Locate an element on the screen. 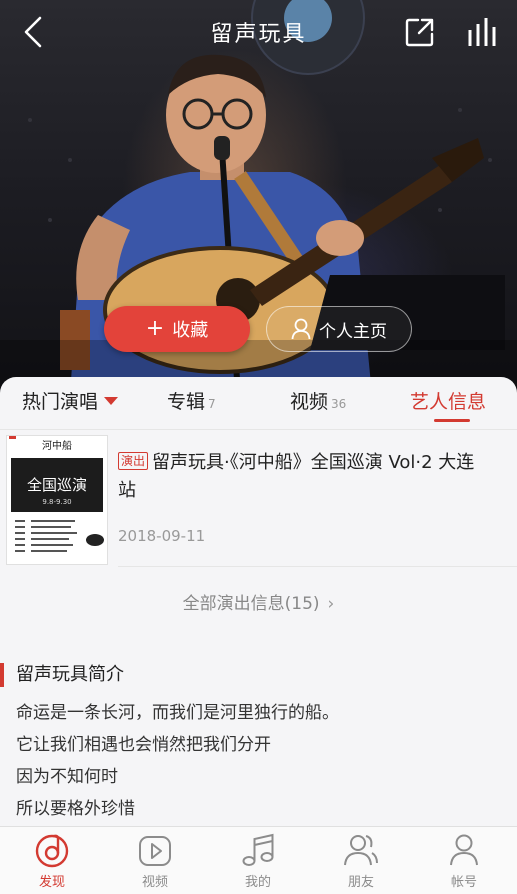 This screenshot has width=517, height=894. poster-graphic: 河中船 全国巡演 9.8-9.30 is located at coordinates (57, 500).